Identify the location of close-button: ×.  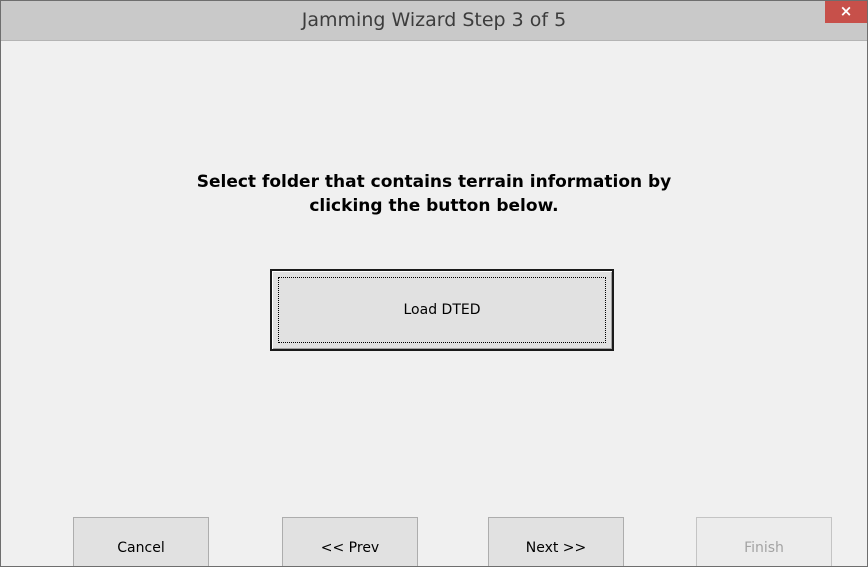
(846, 12).